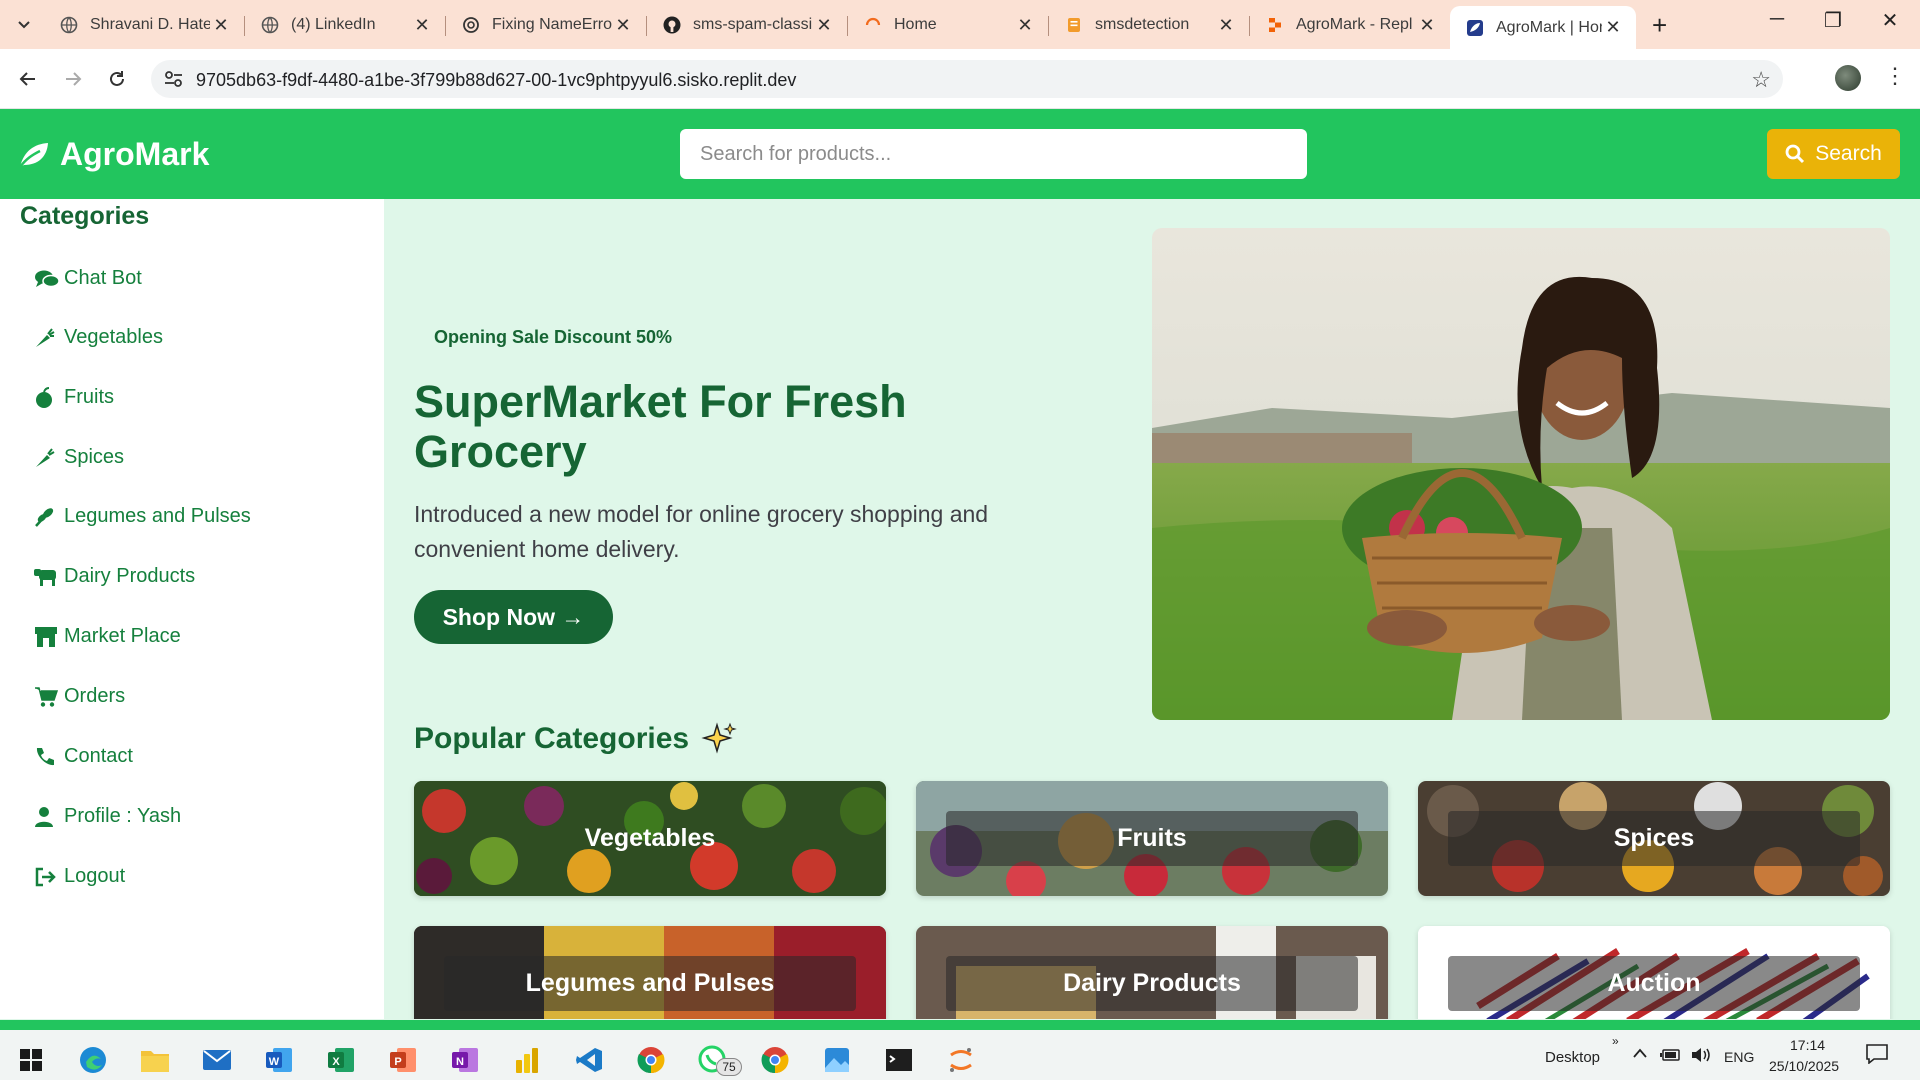 This screenshot has height=1080, width=1920. I want to click on chevron-up-icon, so click(1640, 1056).